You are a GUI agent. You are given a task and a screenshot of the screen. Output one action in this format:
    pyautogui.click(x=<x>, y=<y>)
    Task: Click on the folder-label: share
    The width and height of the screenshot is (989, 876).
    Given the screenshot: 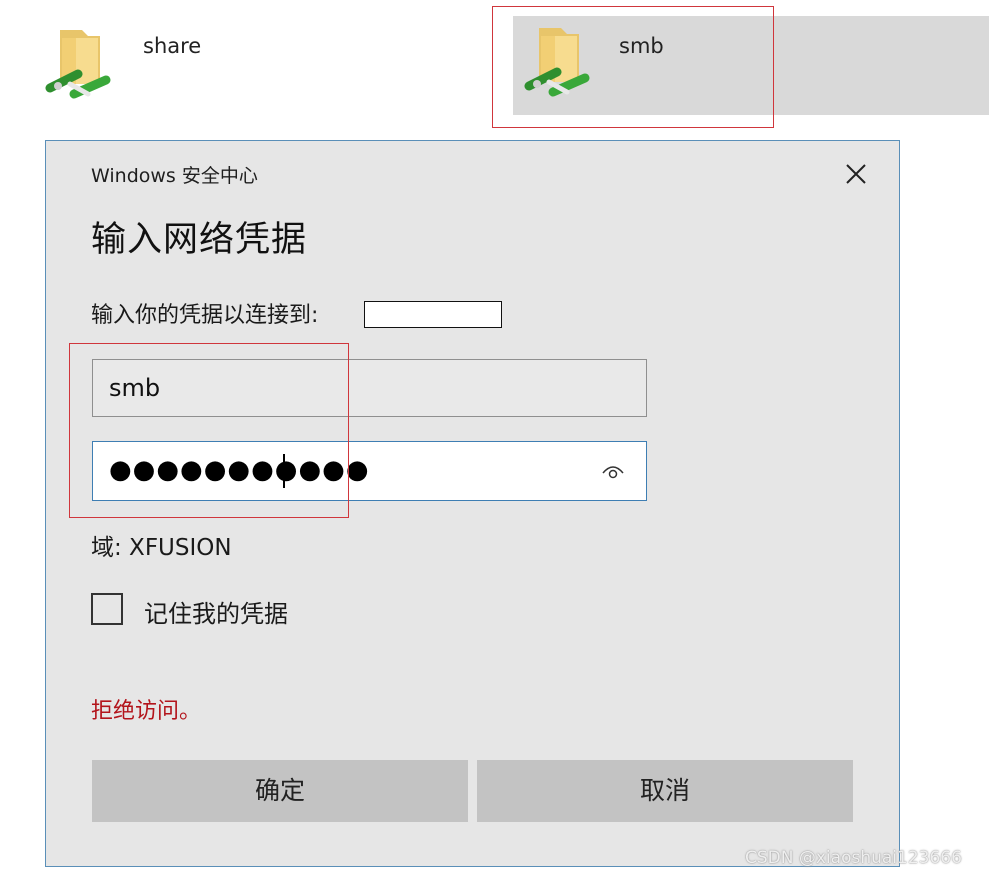 What is the action you would take?
    pyautogui.click(x=172, y=46)
    